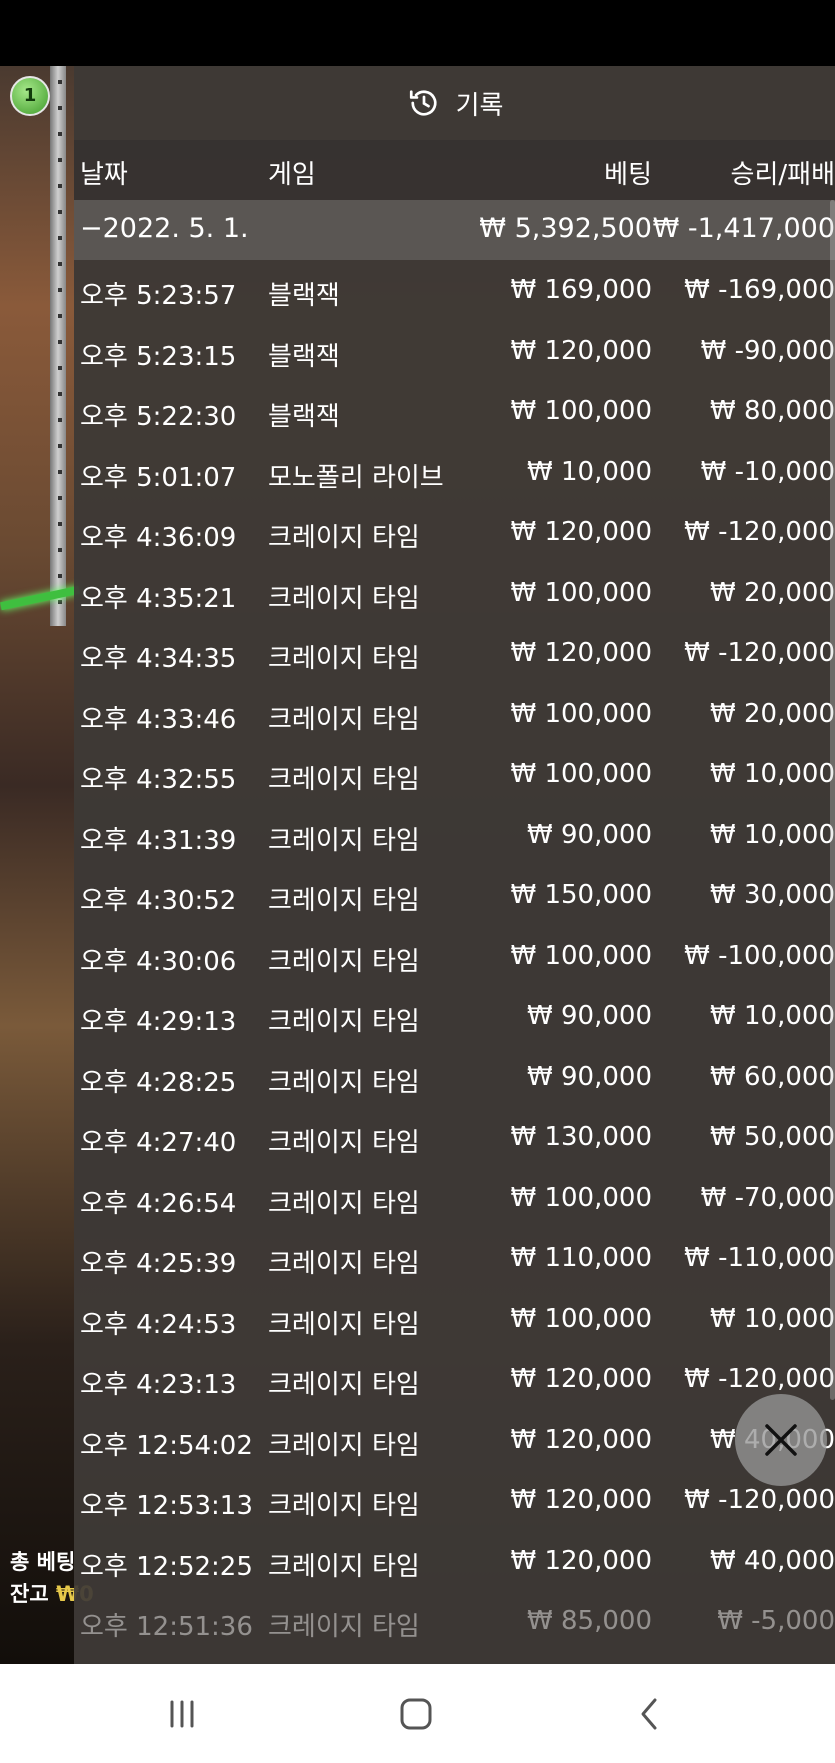 Image resolution: width=835 pixels, height=1763 pixels. I want to click on history-row: 오후 4:33:46 크레이지 타임 ₩ 100,000 ₩ 20,000, so click(454, 714).